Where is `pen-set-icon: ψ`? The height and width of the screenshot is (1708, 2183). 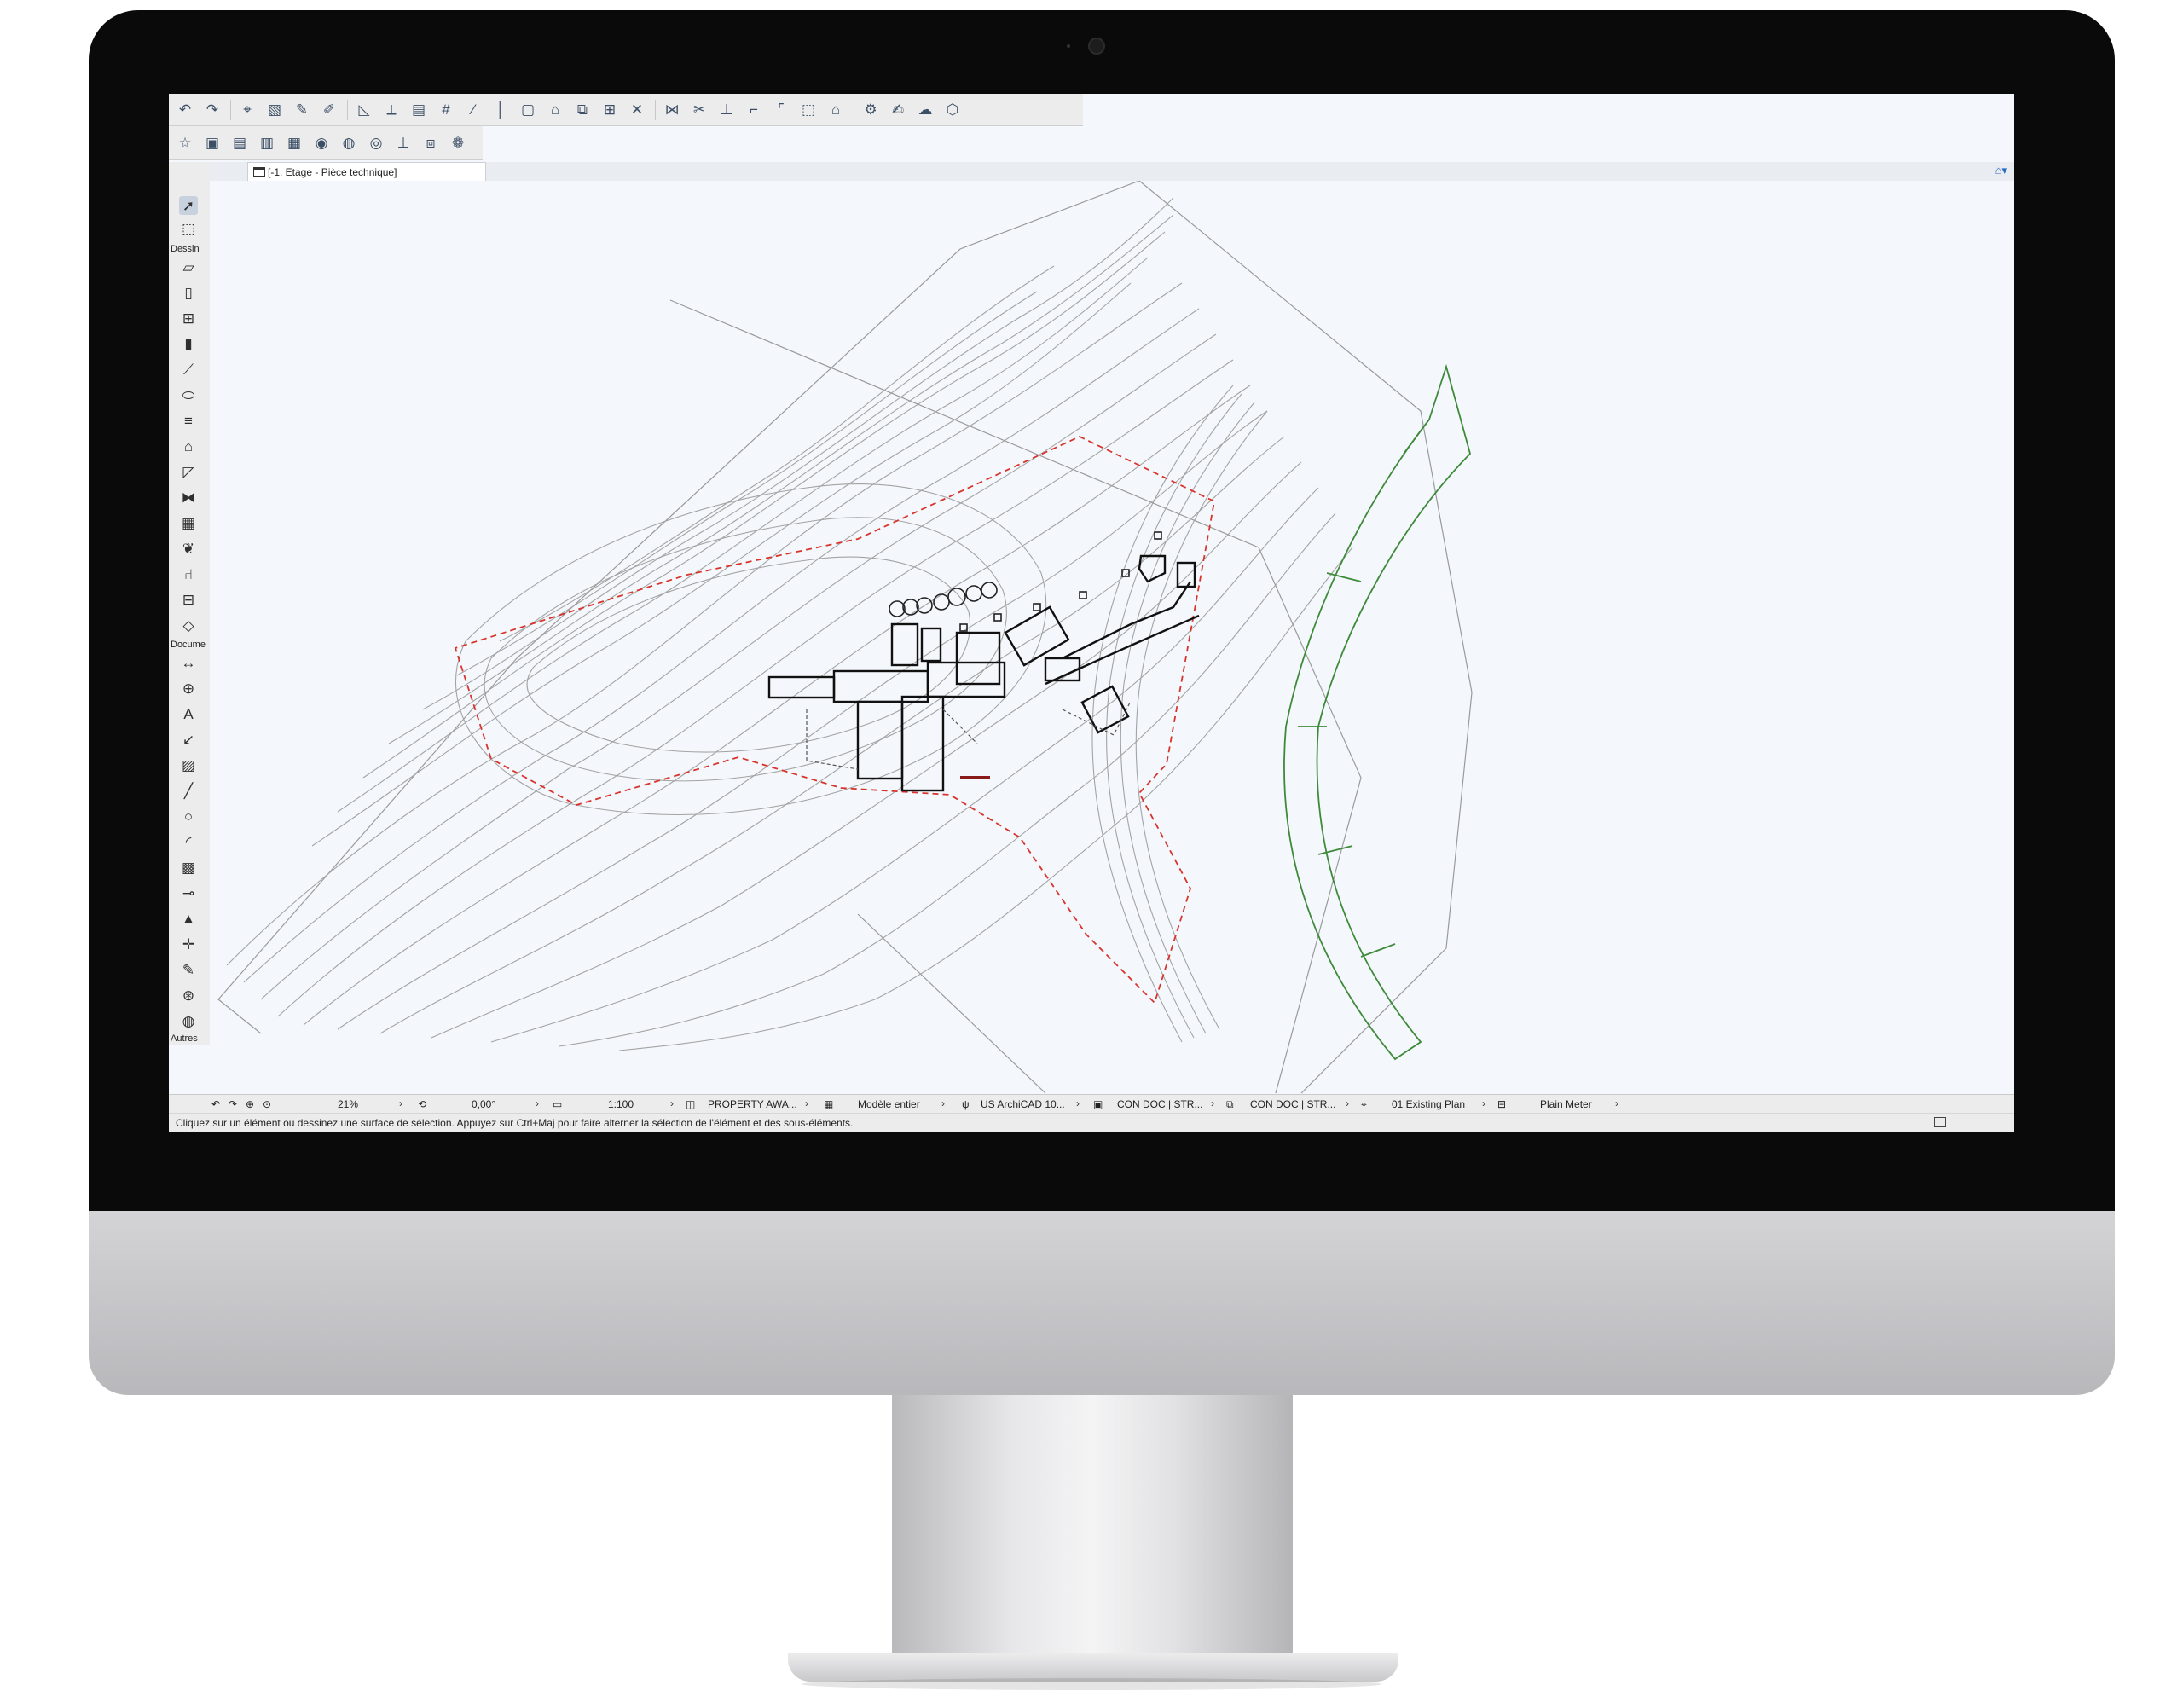
pen-set-icon: ψ is located at coordinates (966, 1104).